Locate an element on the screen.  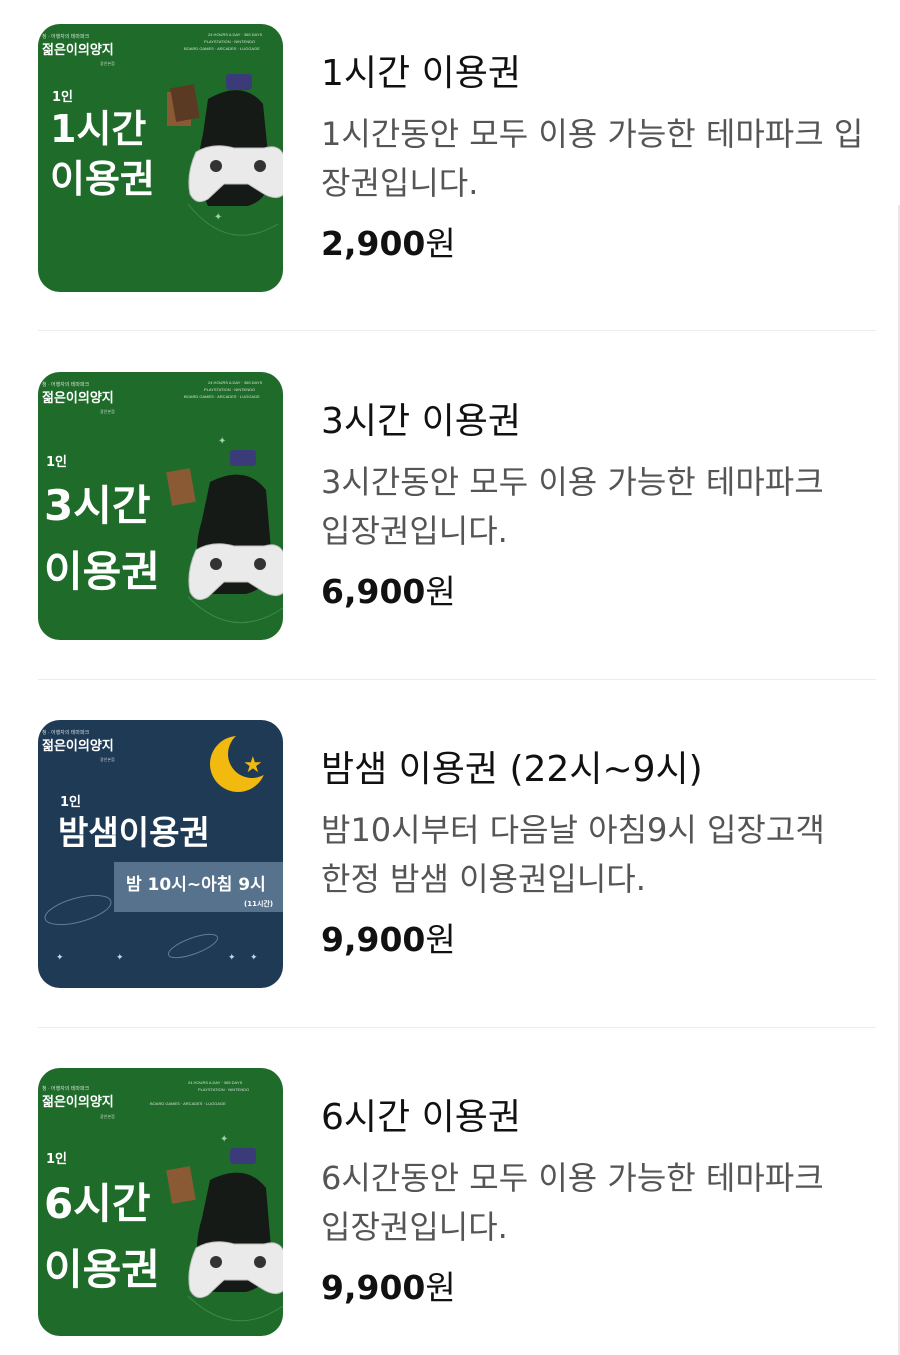
product-description: 3시간동안 모두 이용 가능한 테마파크 입장권입니다. is located at coordinates (572, 506).